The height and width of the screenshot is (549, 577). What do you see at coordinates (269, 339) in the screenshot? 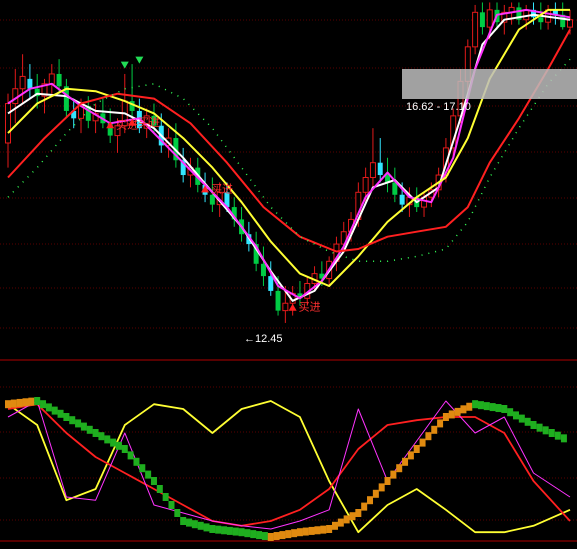
I see `low-marker-value: 12.45` at bounding box center [269, 339].